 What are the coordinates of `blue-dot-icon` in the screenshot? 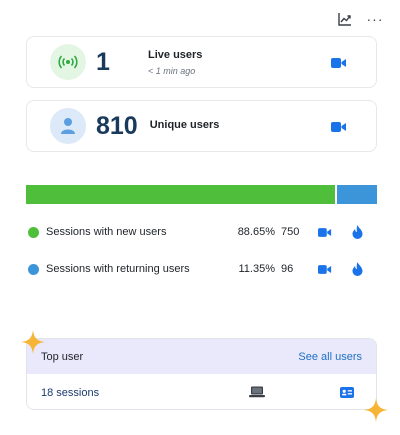 It's located at (33, 269).